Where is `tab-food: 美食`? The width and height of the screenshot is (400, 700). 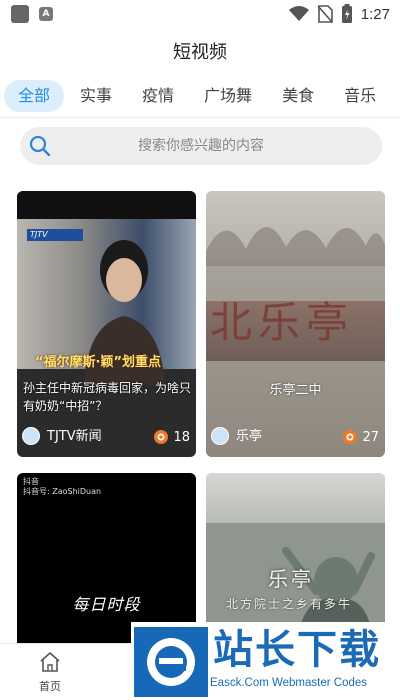
tab-food: 美食 is located at coordinates (298, 96).